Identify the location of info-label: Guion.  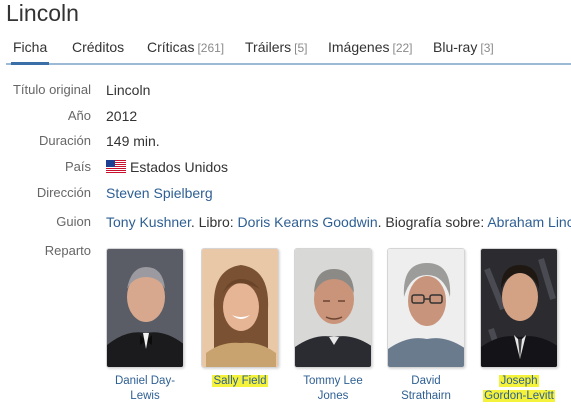
(73, 221).